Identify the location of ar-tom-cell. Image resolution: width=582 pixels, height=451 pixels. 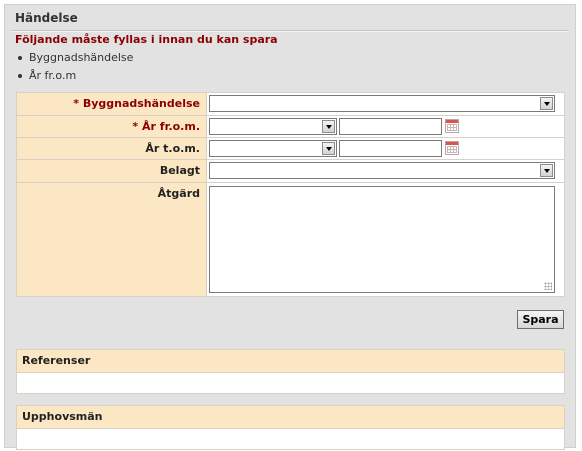
(385, 148).